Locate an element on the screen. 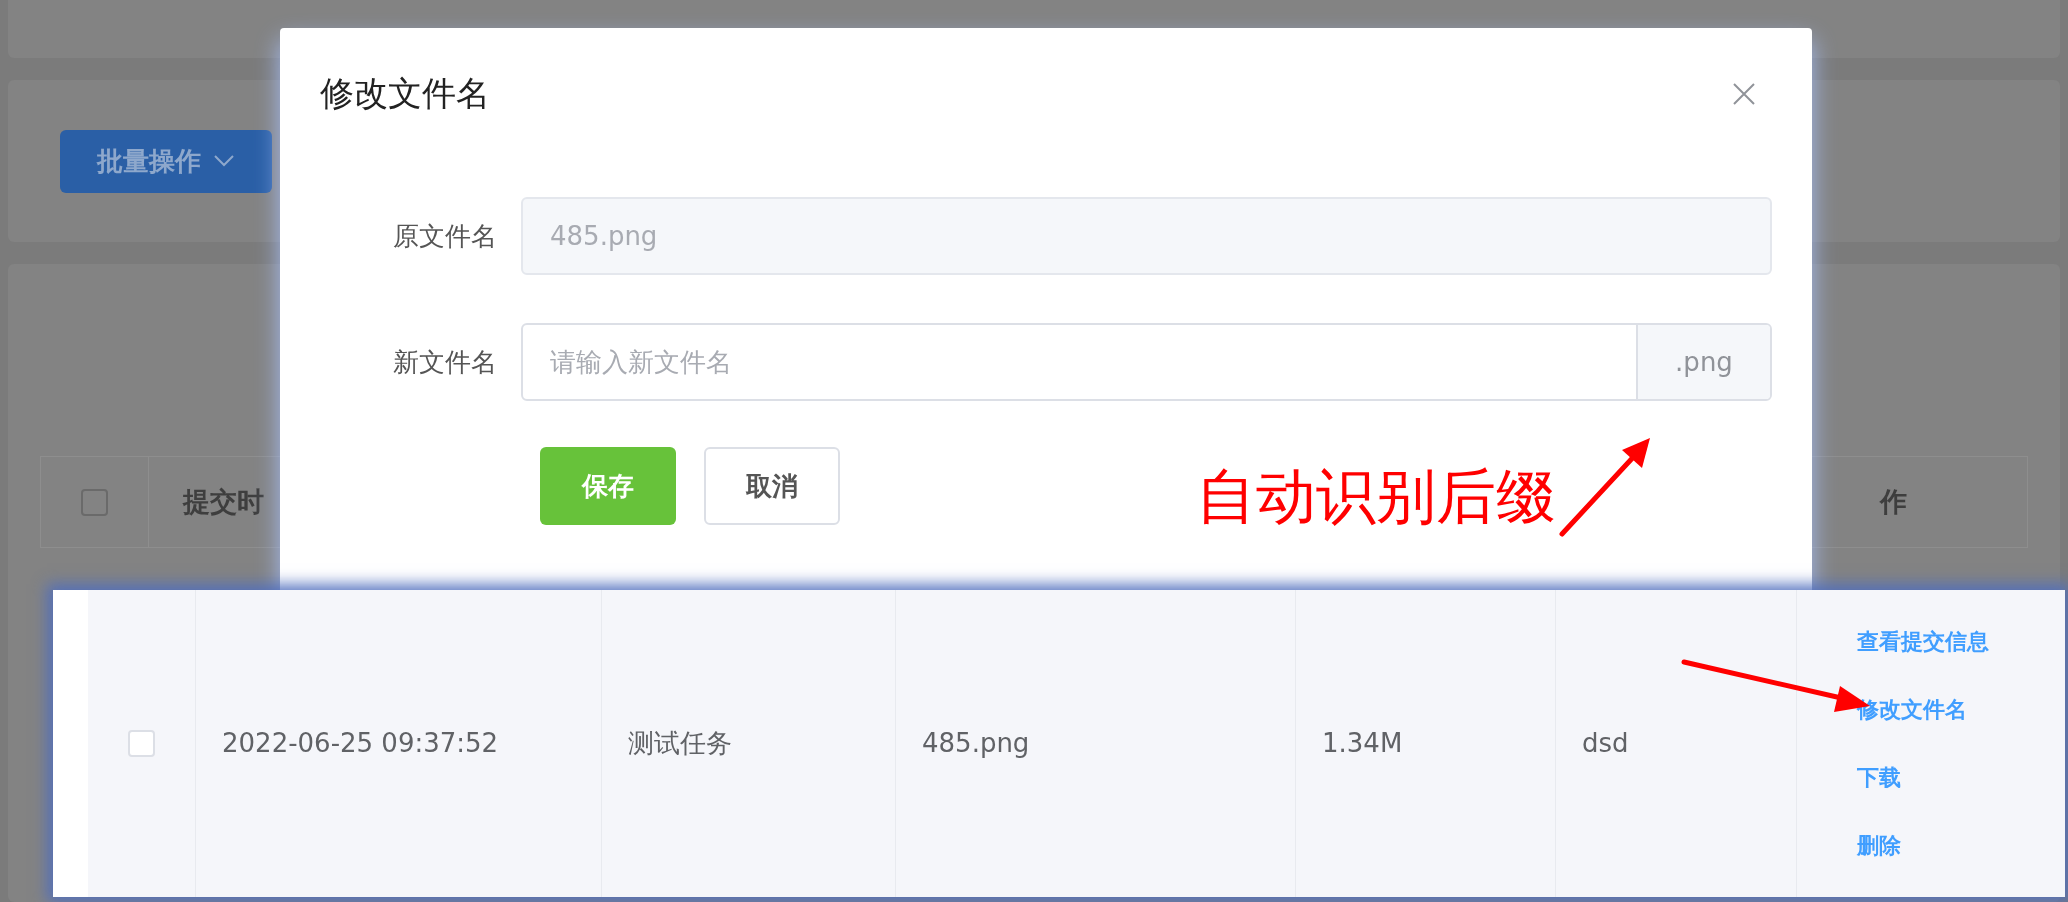 This screenshot has height=902, width=2068. column-header: 提交时 is located at coordinates (223, 501).